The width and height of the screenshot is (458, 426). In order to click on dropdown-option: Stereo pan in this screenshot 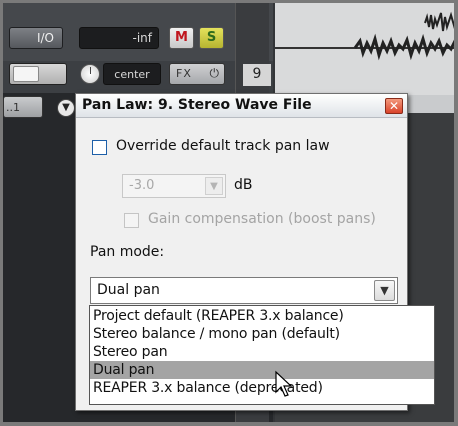, I will do `click(262, 352)`.